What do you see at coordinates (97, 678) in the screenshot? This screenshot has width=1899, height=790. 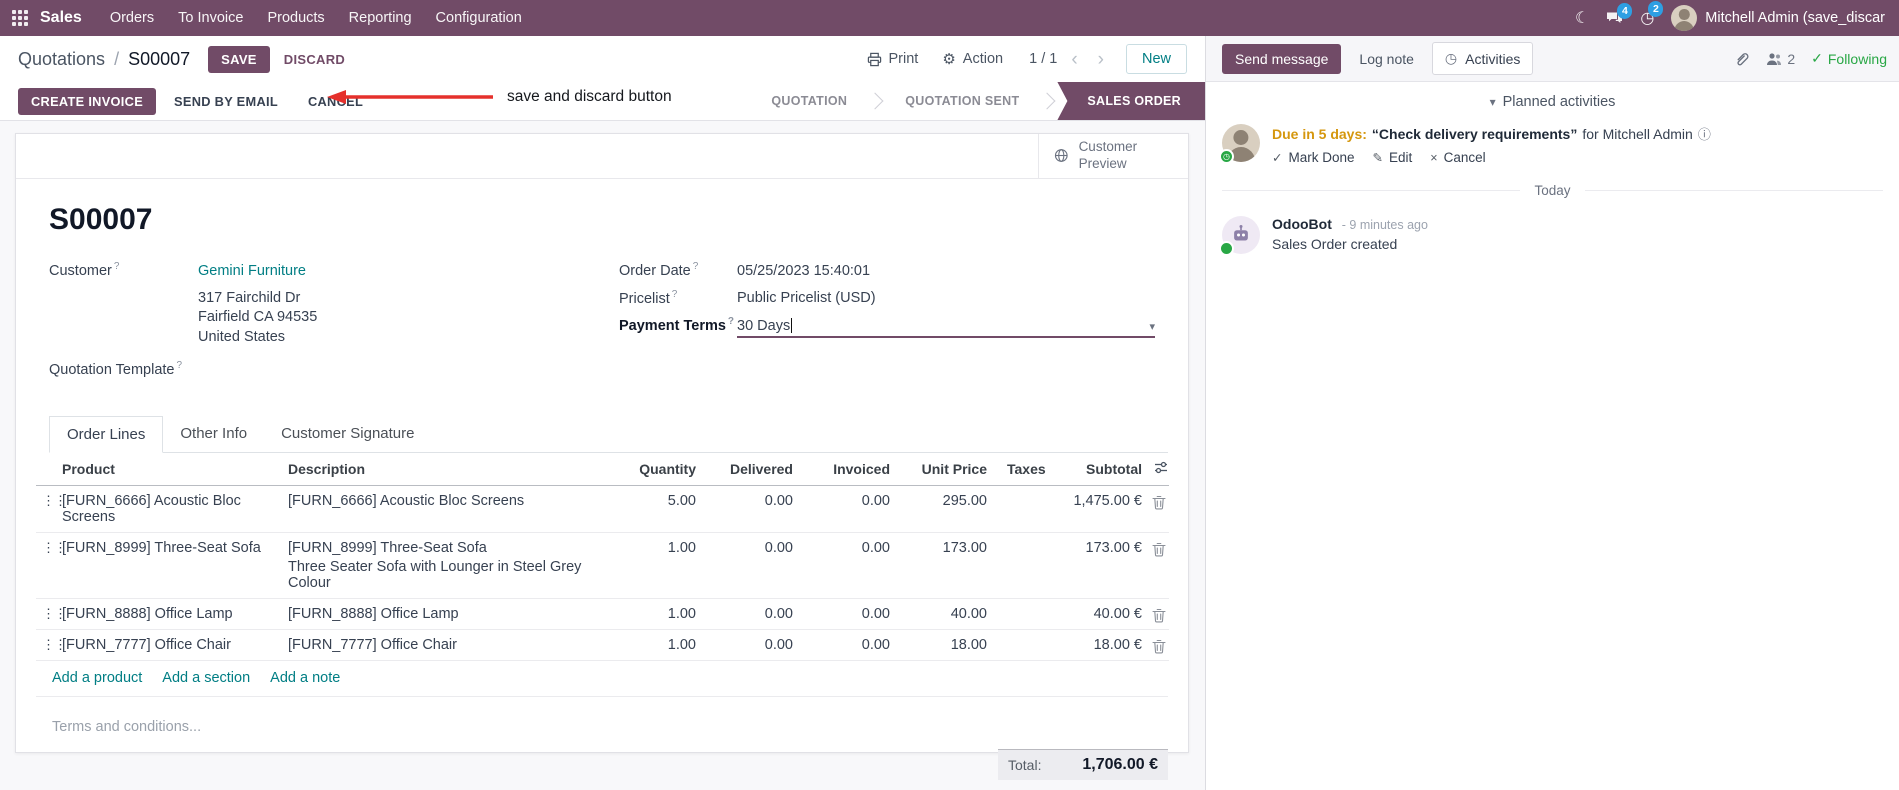 I see `add-a-product-link: Add a product` at bounding box center [97, 678].